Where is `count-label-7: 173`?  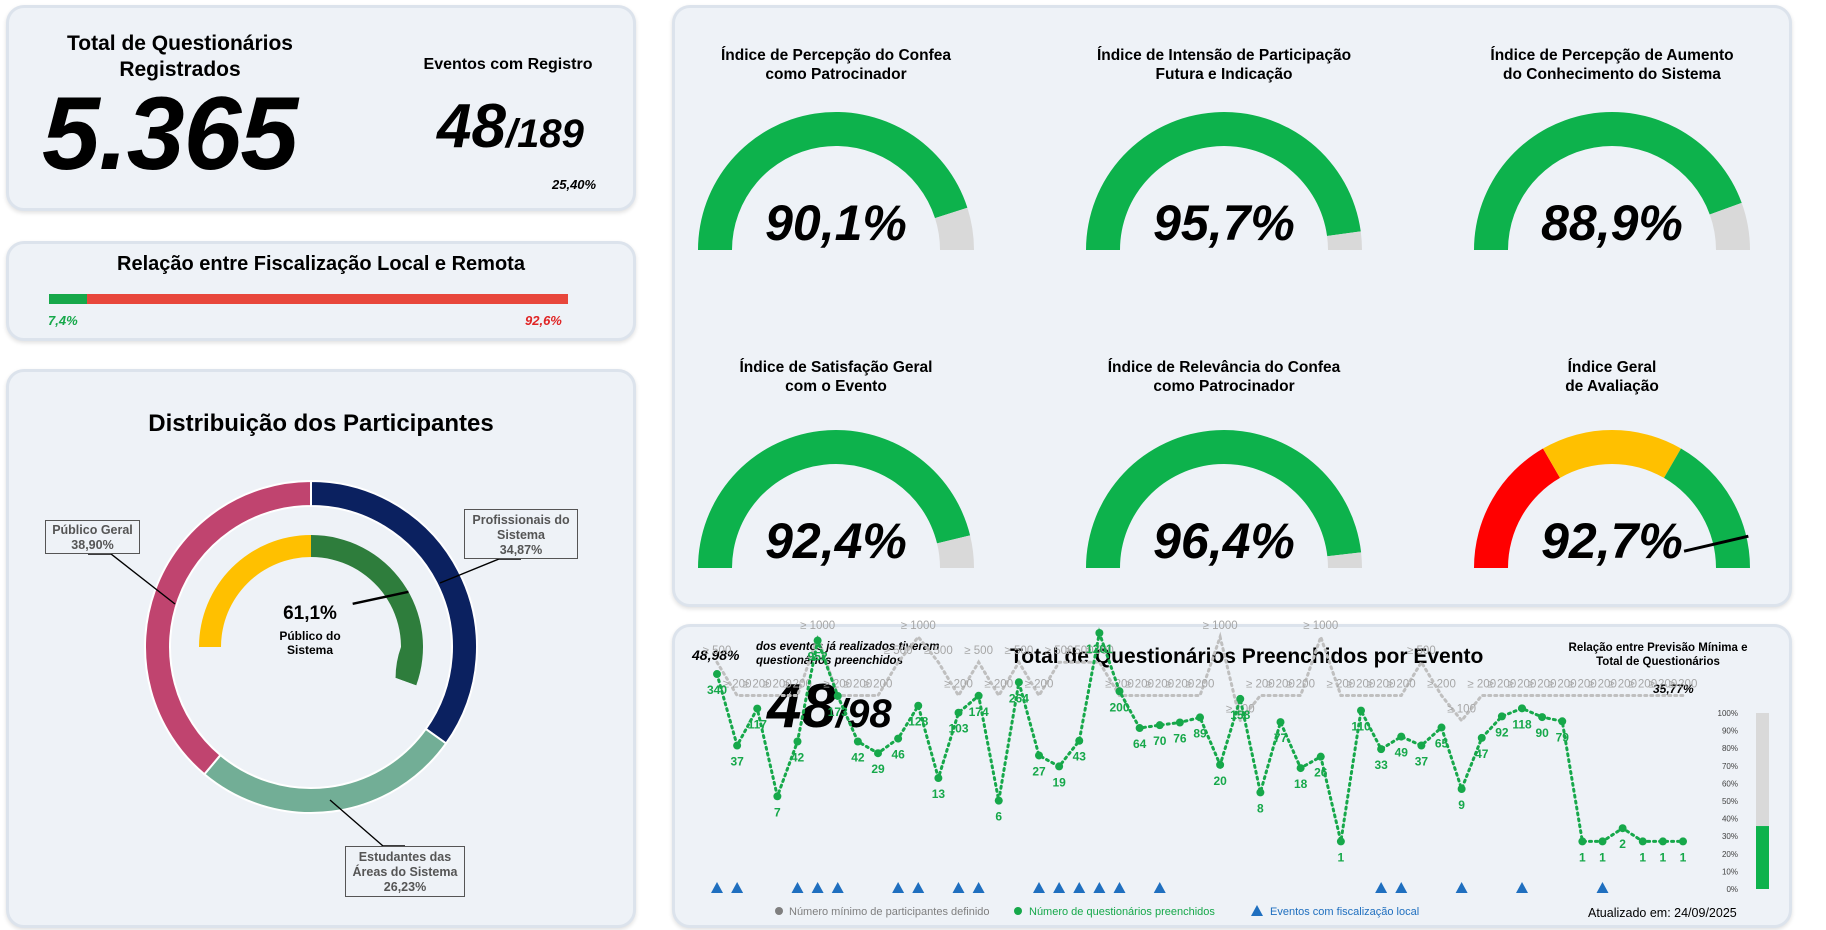 count-label-7: 173 is located at coordinates (838, 712).